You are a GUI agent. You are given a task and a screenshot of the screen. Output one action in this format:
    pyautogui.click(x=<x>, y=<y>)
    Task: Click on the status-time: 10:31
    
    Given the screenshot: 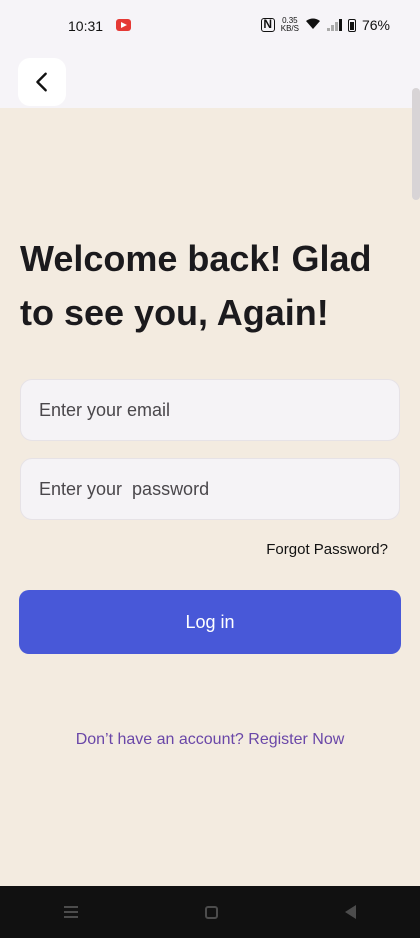 What is the action you would take?
    pyautogui.click(x=86, y=26)
    